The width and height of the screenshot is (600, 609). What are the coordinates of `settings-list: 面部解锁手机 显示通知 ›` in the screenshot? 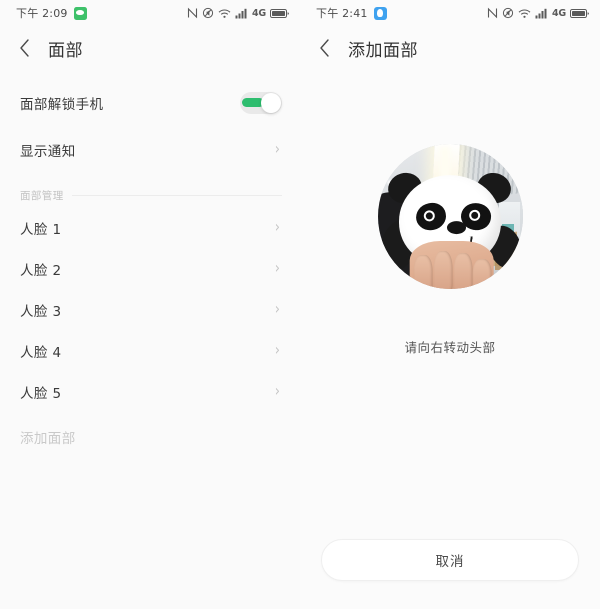 It's located at (150, 126).